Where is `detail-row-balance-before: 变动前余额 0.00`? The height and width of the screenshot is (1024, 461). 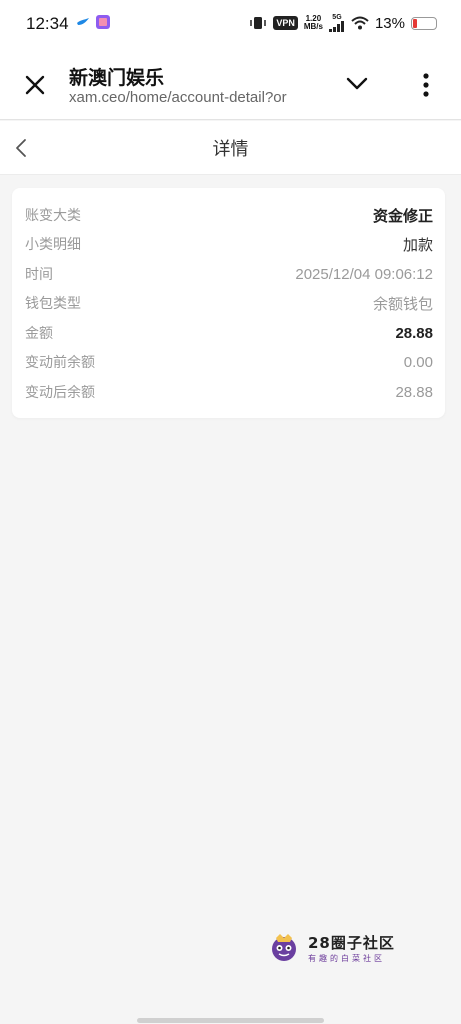
detail-row-balance-before: 变动前余额 0.00 is located at coordinates (229, 362).